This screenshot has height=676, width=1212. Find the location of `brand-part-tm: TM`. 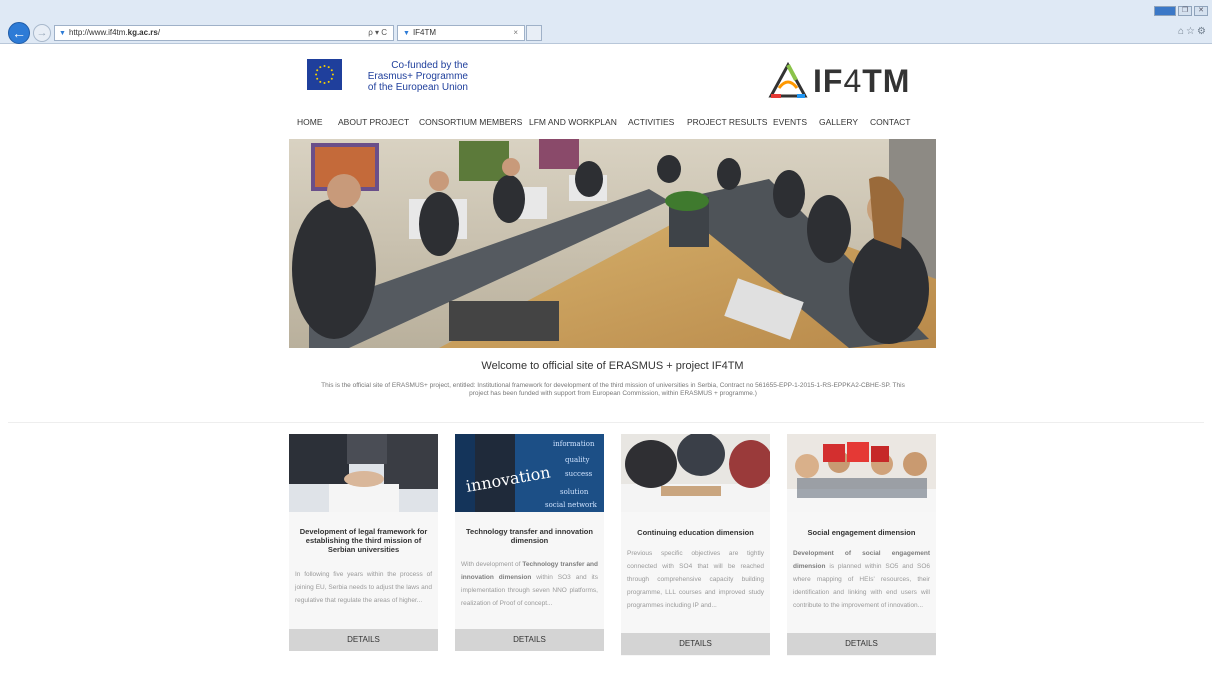

brand-part-tm: TM is located at coordinates (886, 81).